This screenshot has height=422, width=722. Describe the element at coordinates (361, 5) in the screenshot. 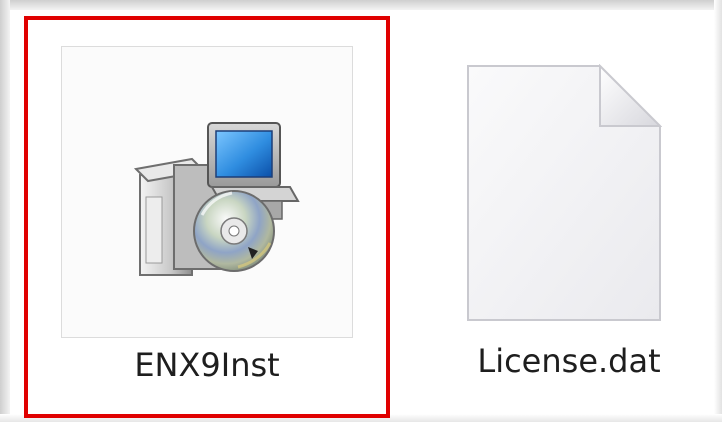

I see `window-frame-top` at that location.